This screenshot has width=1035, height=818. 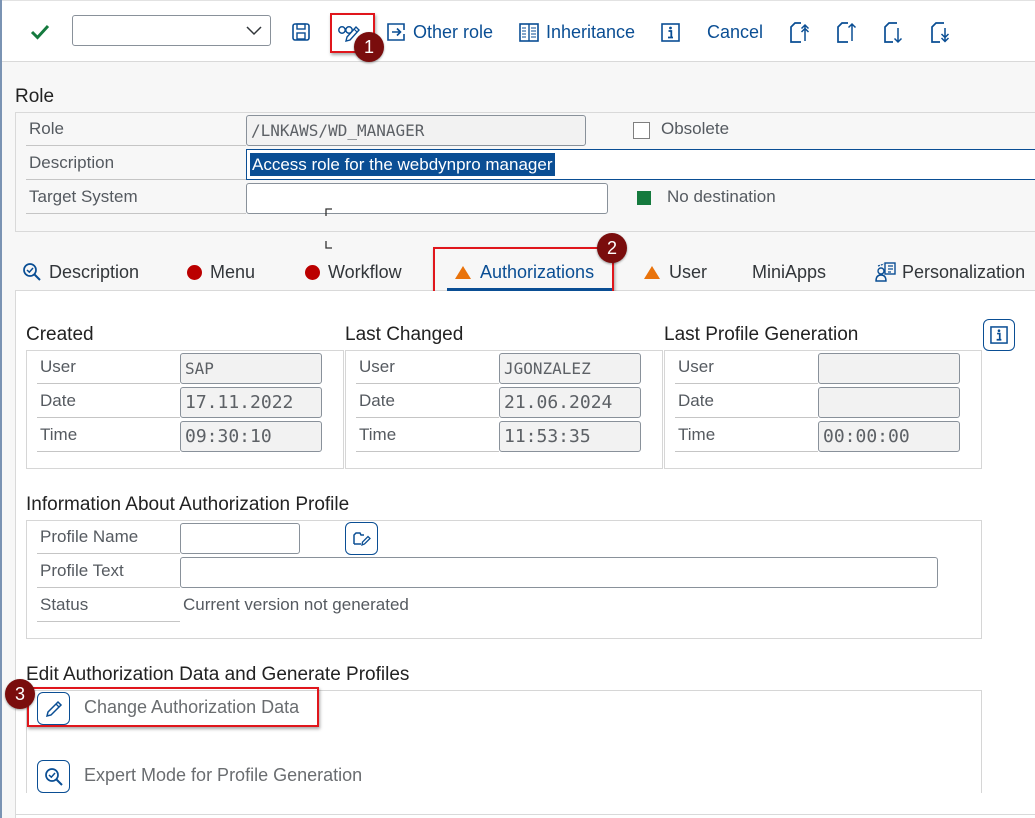 What do you see at coordinates (82, 570) in the screenshot?
I see `profile-text-label: Profile Text` at bounding box center [82, 570].